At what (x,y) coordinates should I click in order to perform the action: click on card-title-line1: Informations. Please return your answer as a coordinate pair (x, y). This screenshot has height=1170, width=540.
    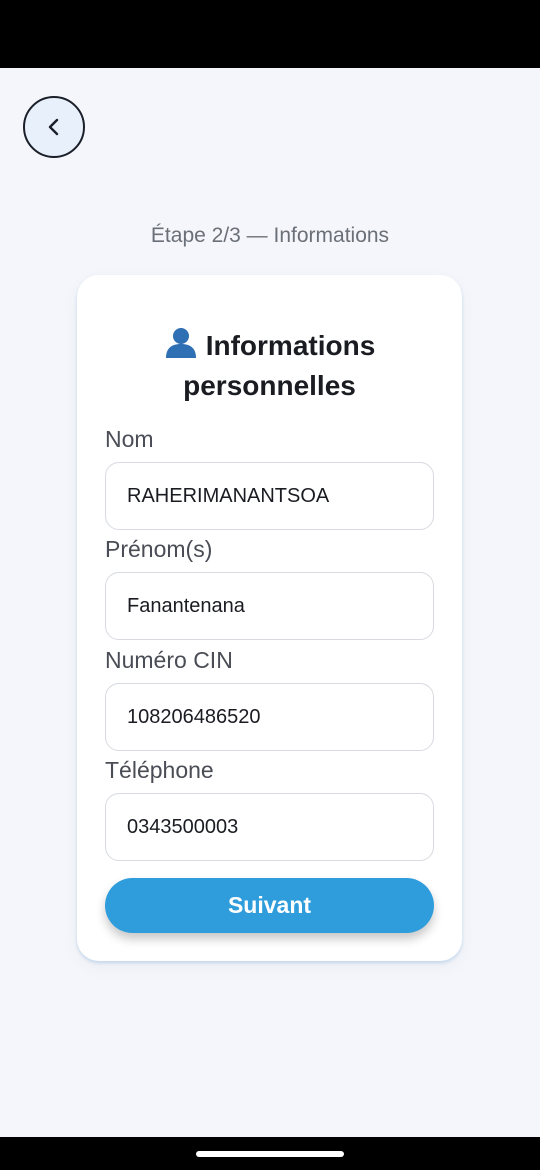
    Looking at the image, I should click on (290, 345).